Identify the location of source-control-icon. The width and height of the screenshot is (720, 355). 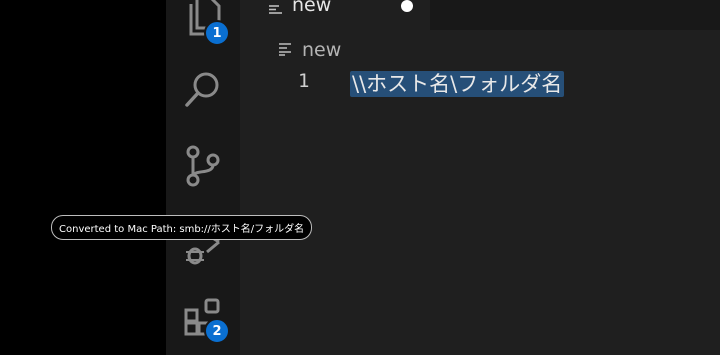
(203, 166).